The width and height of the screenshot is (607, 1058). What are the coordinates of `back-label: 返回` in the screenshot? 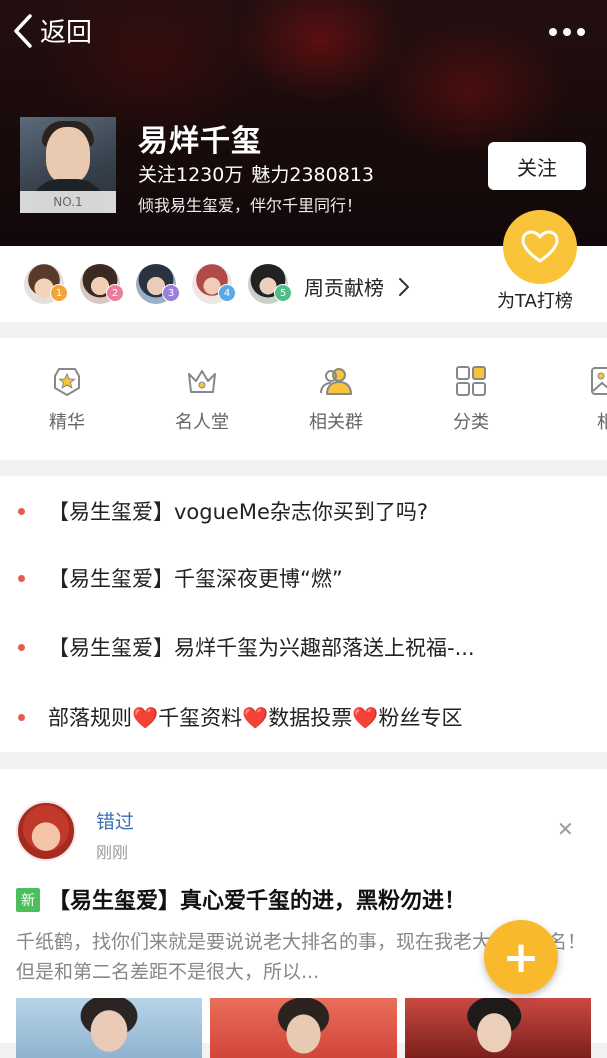 It's located at (66, 33).